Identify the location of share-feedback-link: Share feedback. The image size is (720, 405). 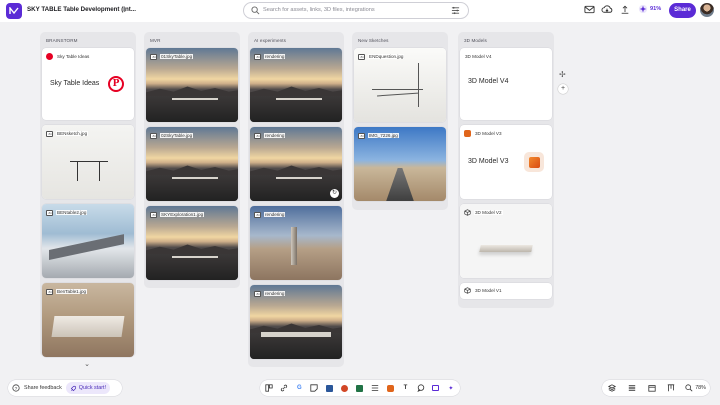
(43, 388).